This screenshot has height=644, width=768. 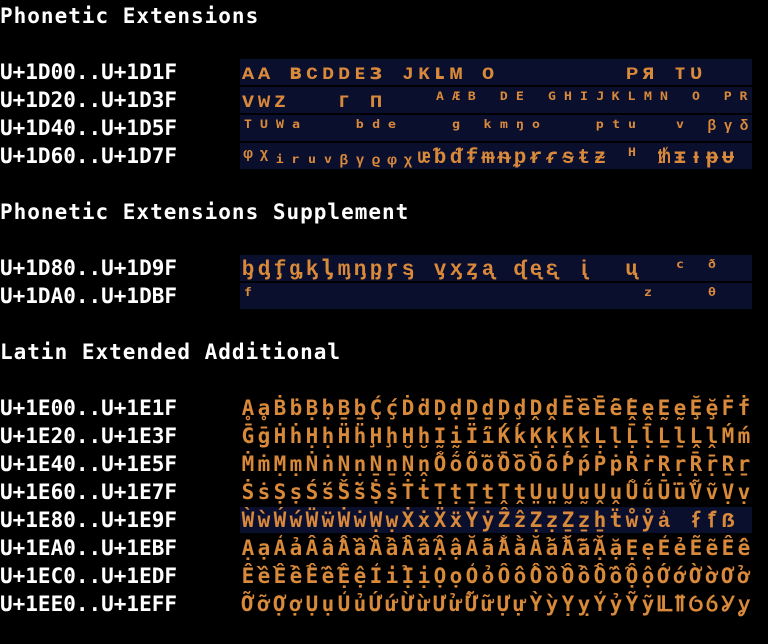 I want to click on glyph-cell: ḯ, so click(x=488, y=436).